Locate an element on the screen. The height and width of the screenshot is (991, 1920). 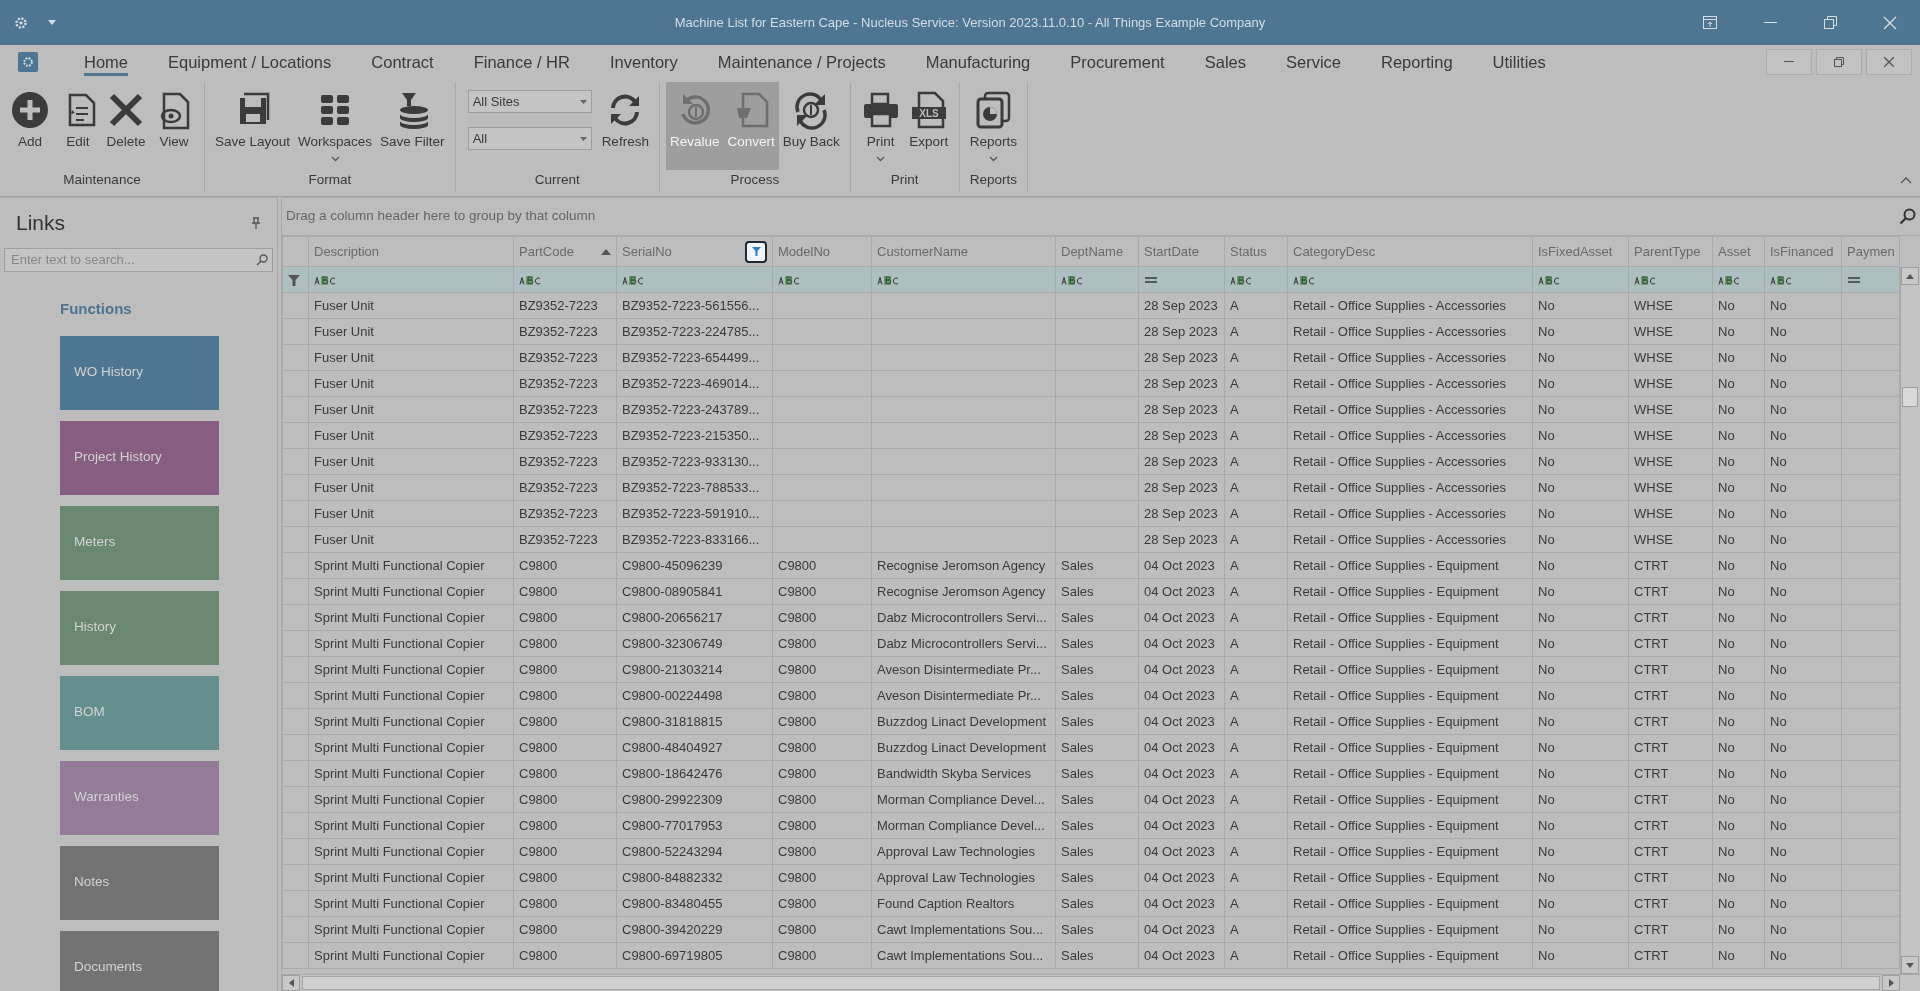
table-cell: BZ9352-7223 is located at coordinates (565, 331).